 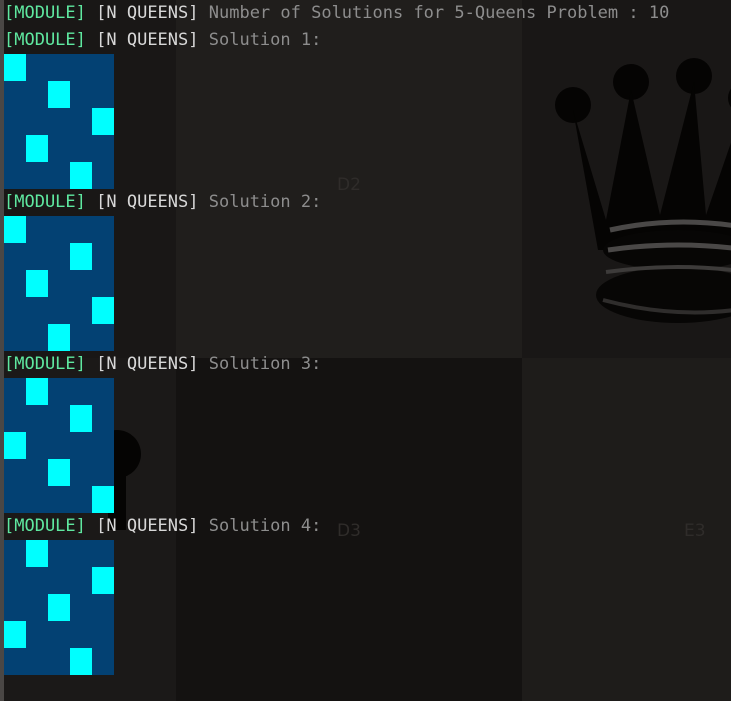 I want to click on solution-label: Solution 3:, so click(x=265, y=364).